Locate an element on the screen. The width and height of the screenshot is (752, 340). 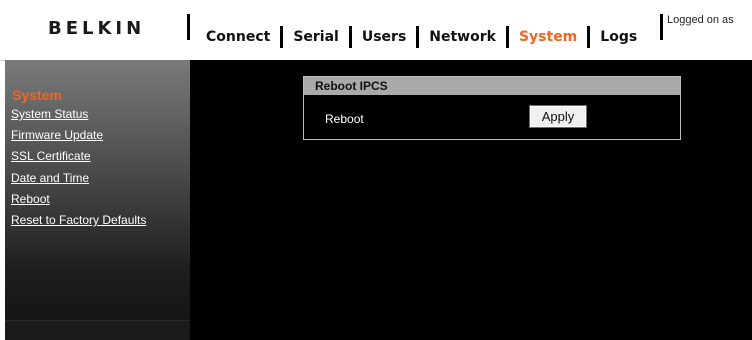
sidebar-item-reset-factory-defaults: Reset to Factory Defaults is located at coordinates (78, 220).